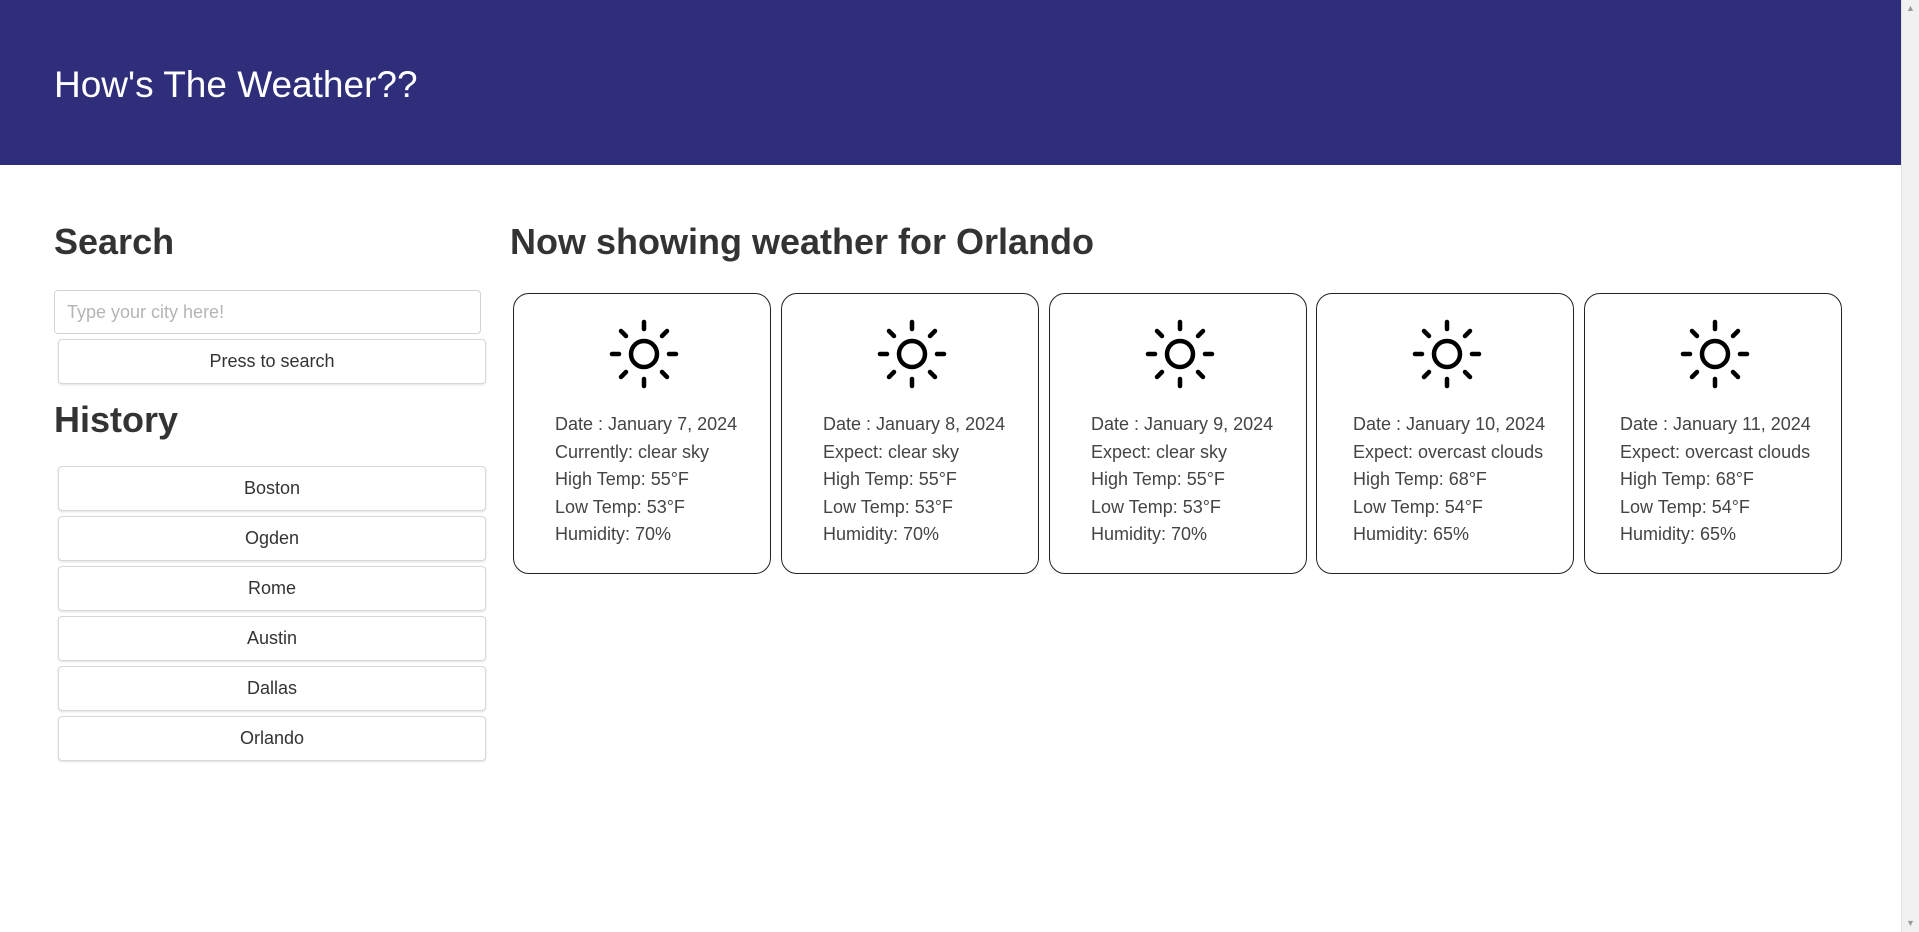  What do you see at coordinates (114, 241) in the screenshot?
I see `search-heading: Search` at bounding box center [114, 241].